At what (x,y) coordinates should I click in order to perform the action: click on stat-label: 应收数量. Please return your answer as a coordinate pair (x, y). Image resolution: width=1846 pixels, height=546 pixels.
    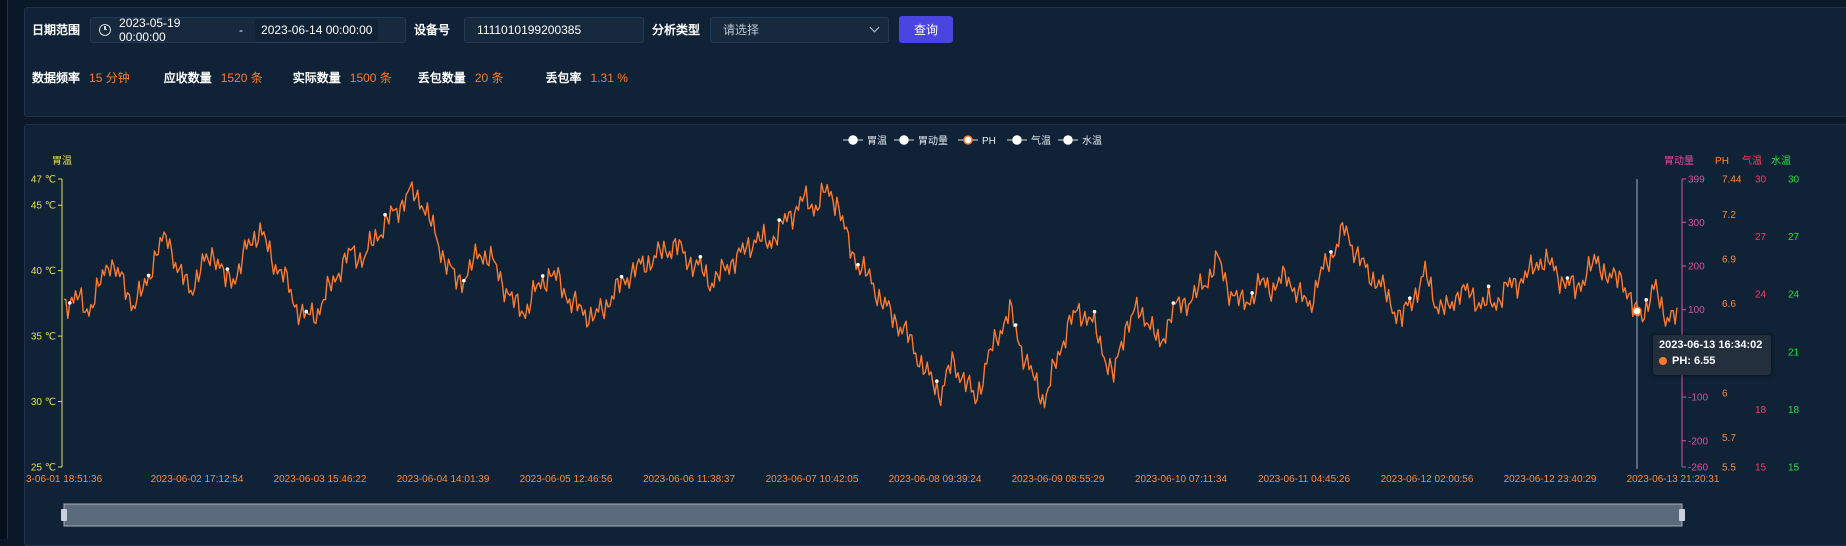
    Looking at the image, I should click on (187, 78).